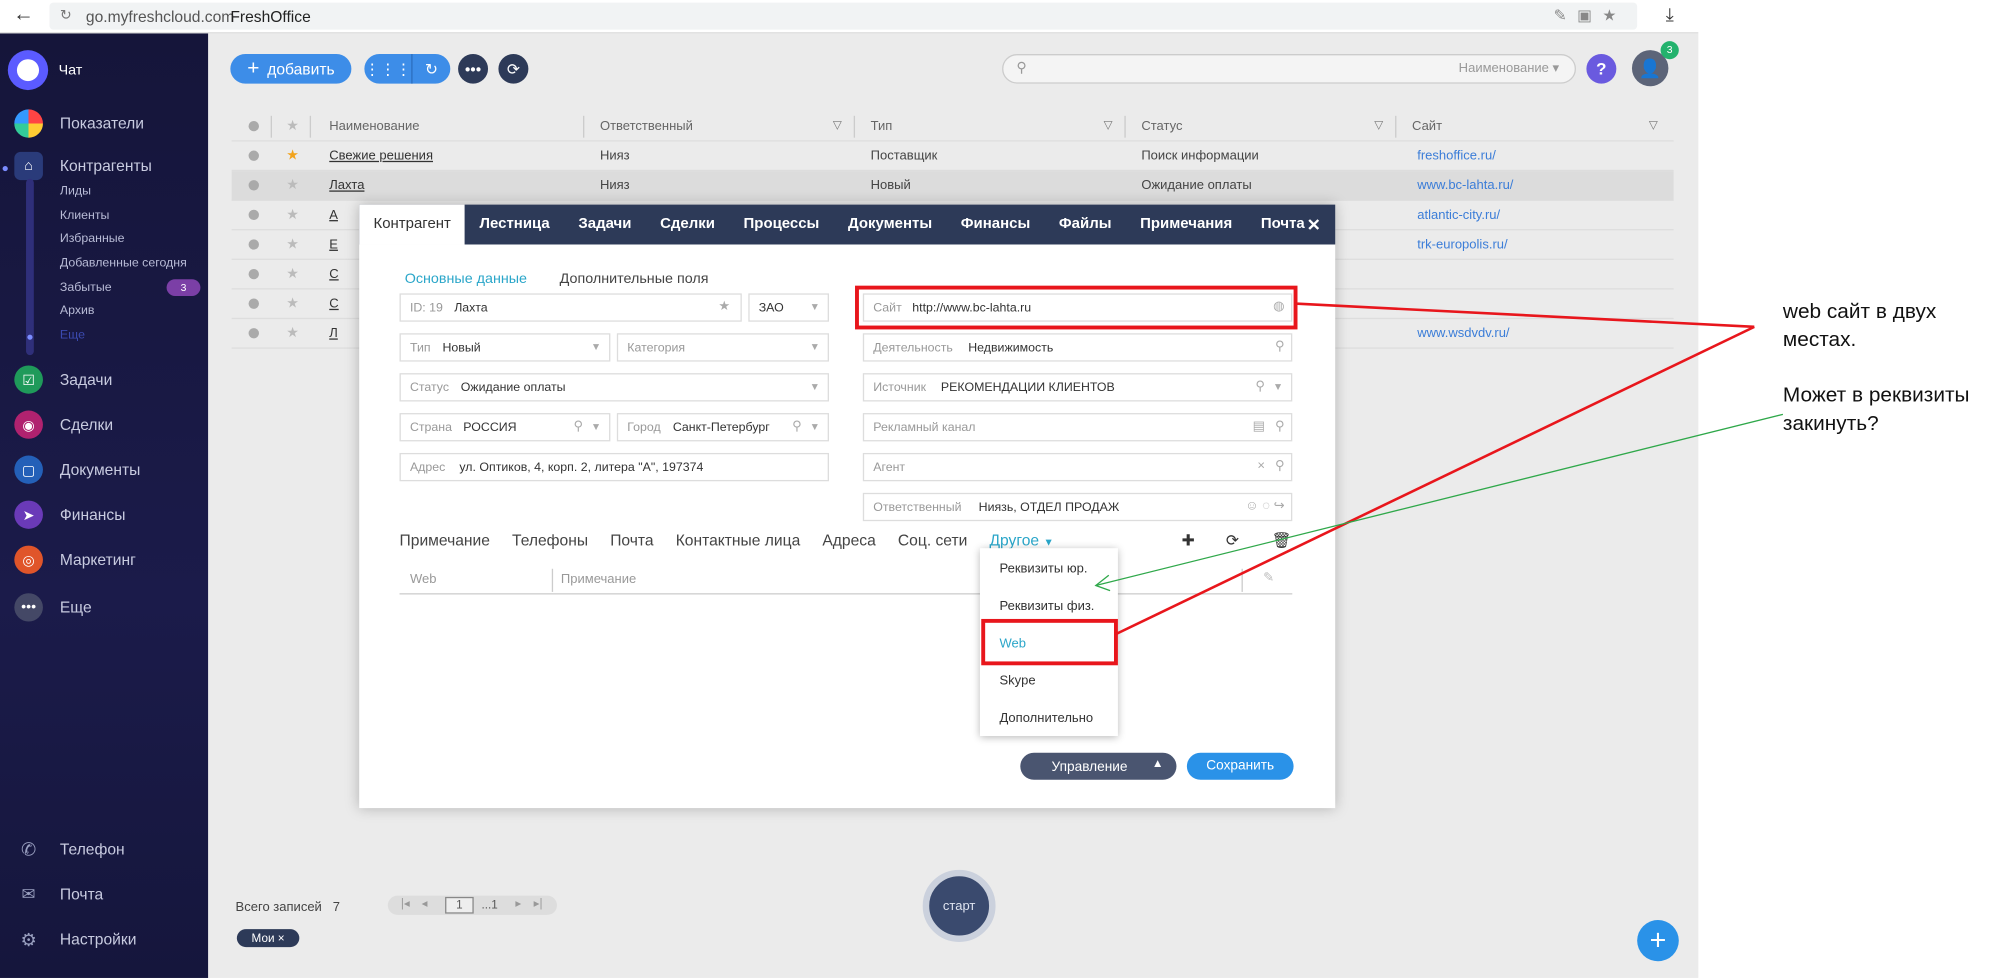 This screenshot has width=2012, height=978. Describe the element at coordinates (430, 69) in the screenshot. I see `sync-icon: ↻` at that location.